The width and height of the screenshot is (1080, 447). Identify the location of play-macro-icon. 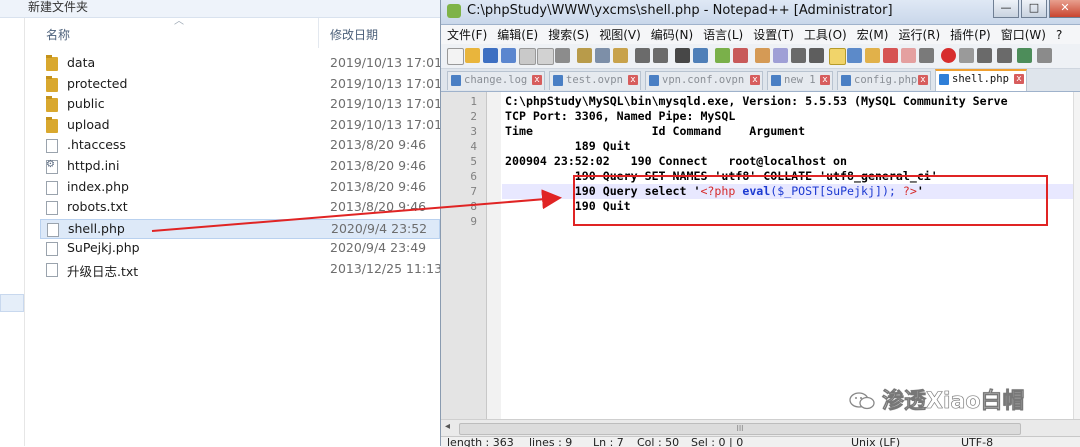
(984, 55).